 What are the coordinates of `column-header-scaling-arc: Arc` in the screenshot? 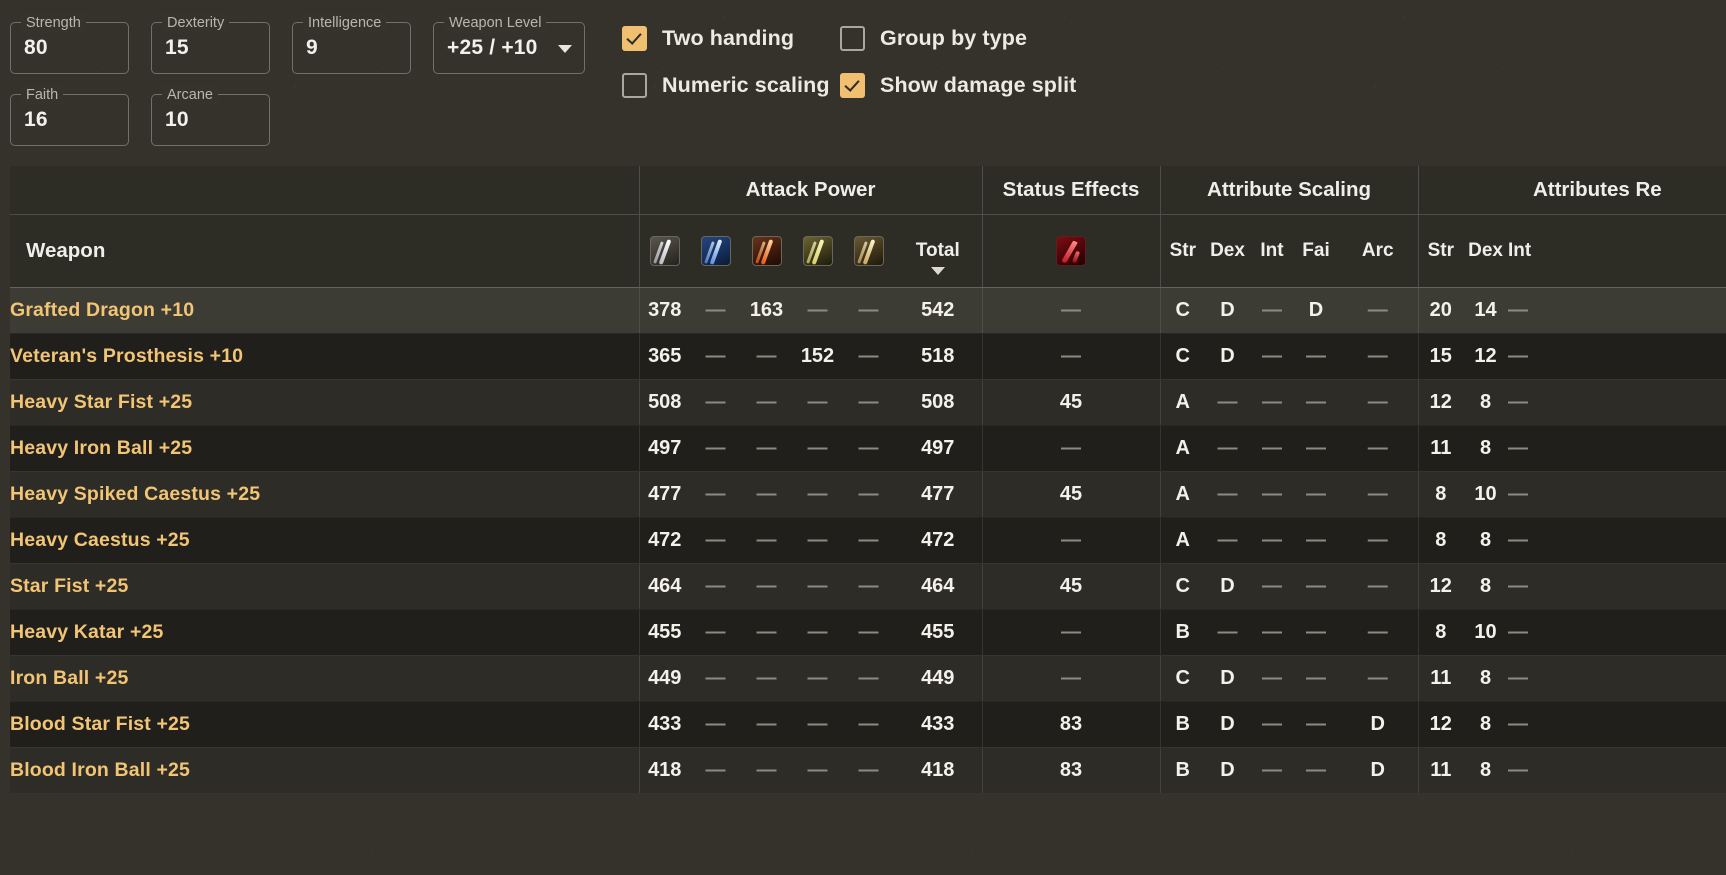 It's located at (1378, 251).